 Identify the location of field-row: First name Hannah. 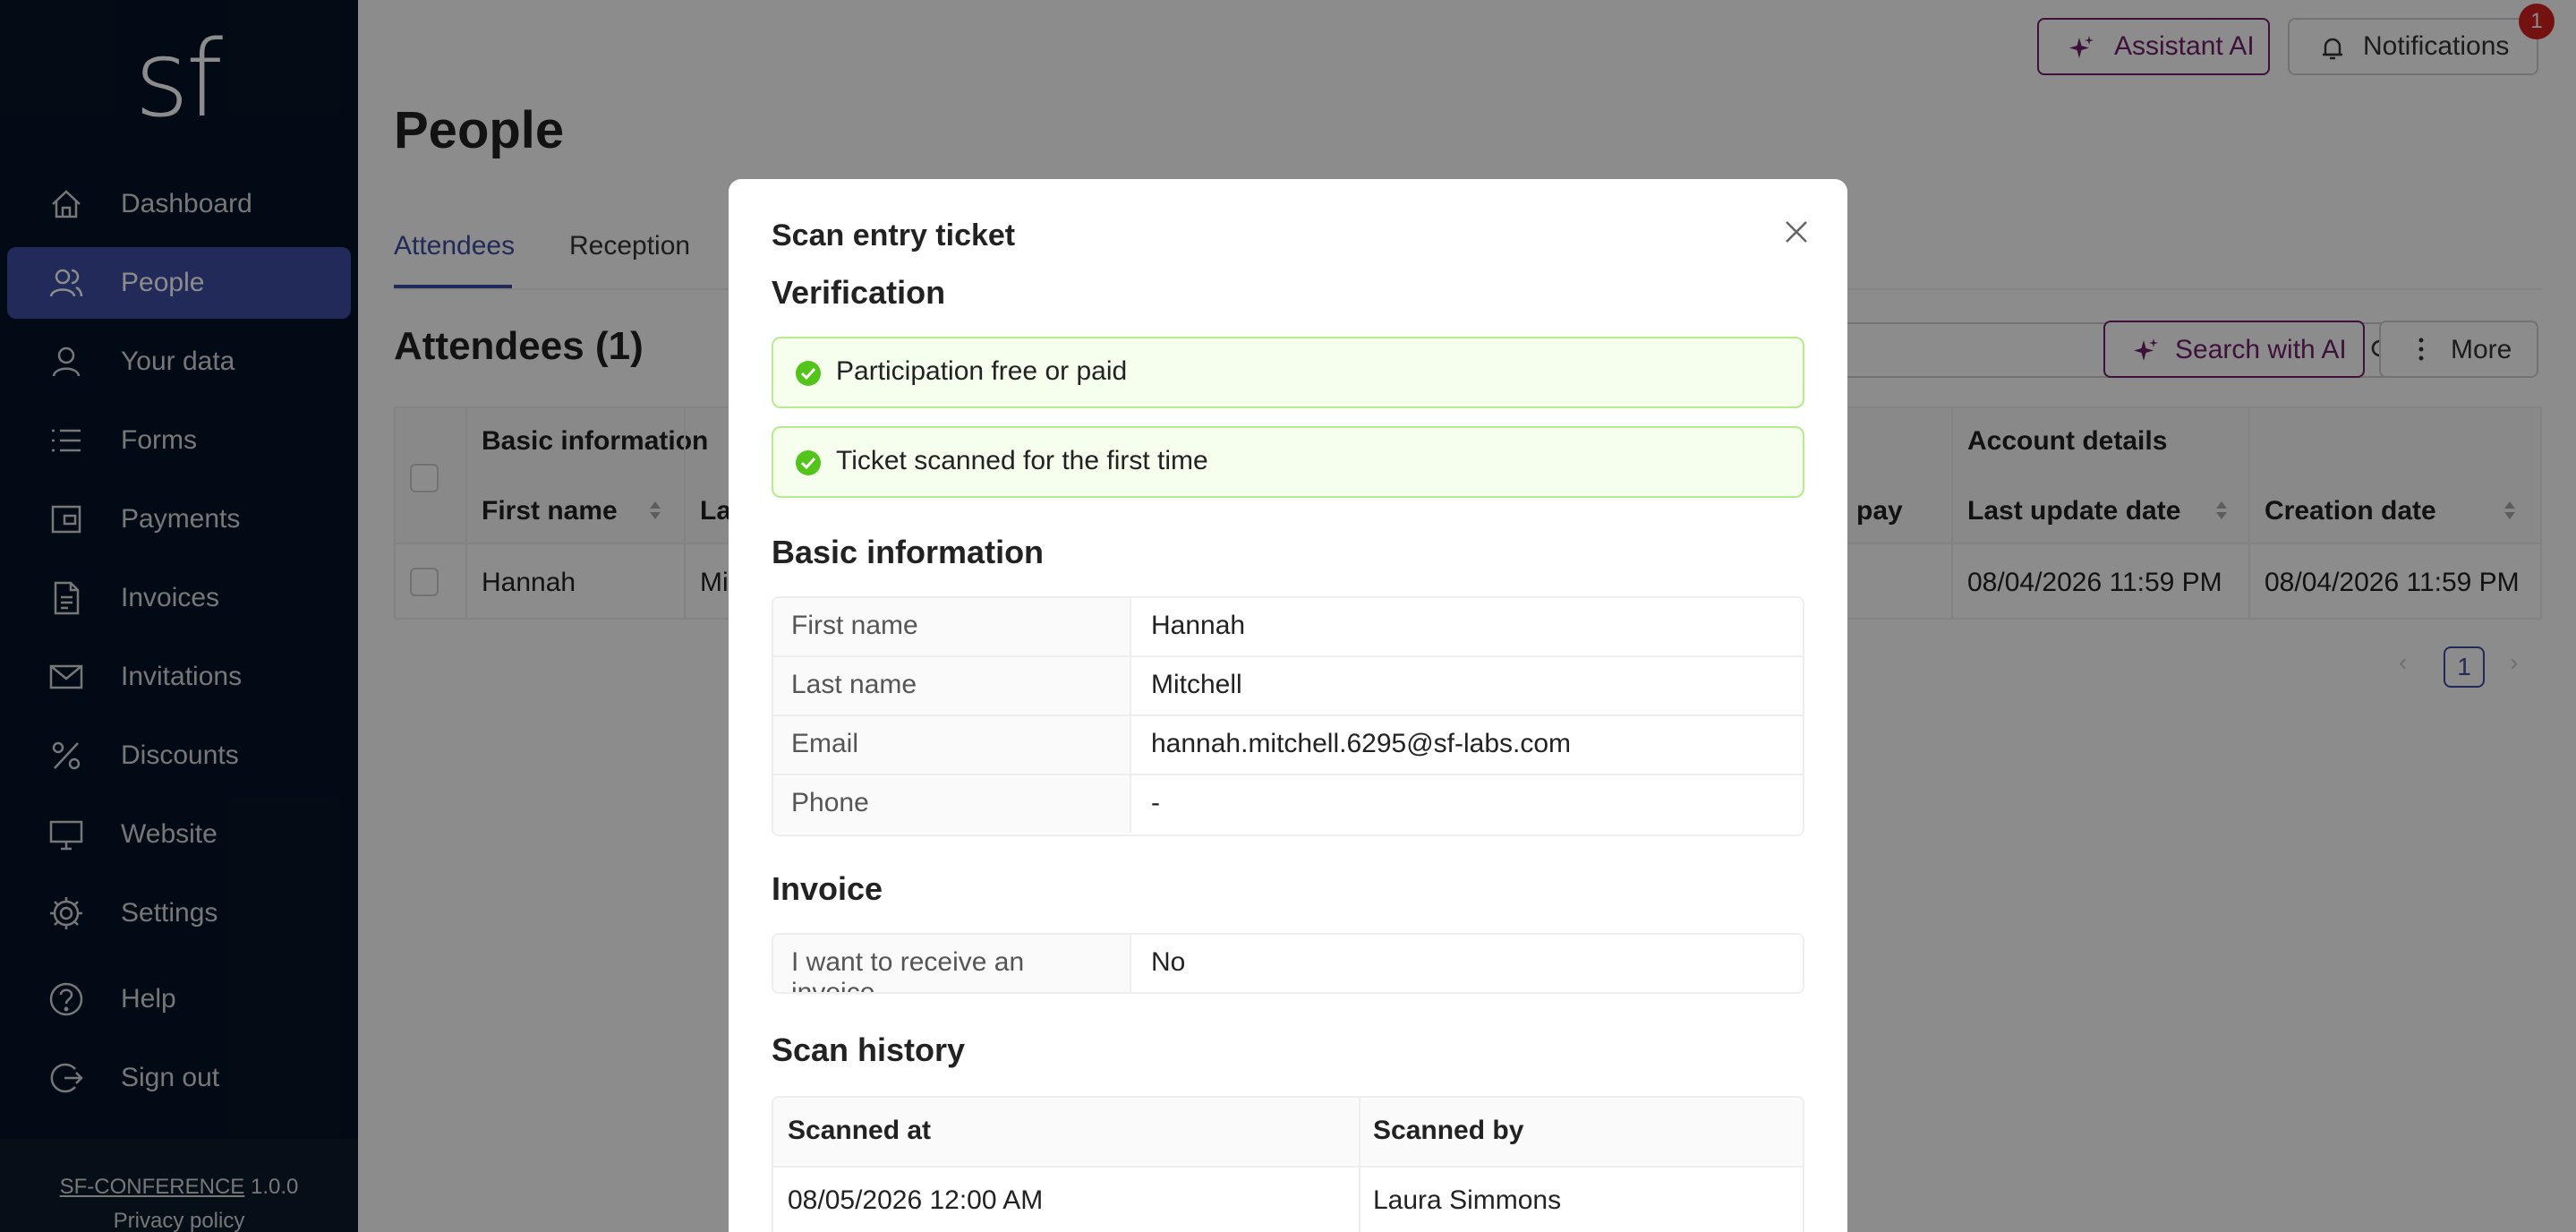
(1288, 627).